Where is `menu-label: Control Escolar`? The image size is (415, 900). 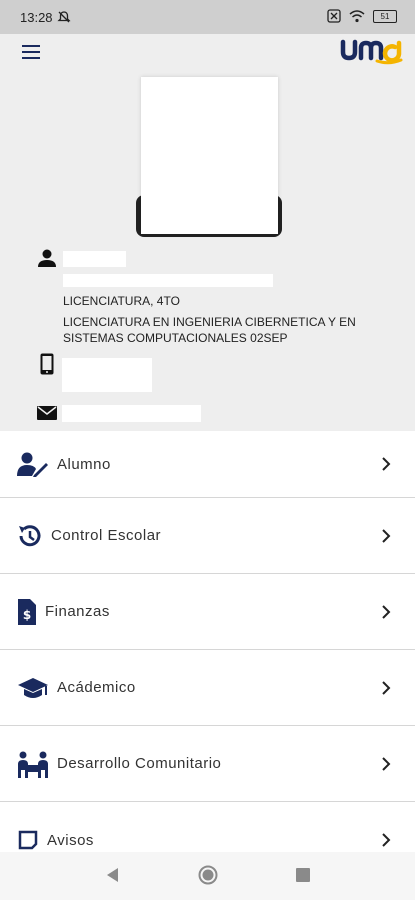 menu-label: Control Escolar is located at coordinates (106, 535).